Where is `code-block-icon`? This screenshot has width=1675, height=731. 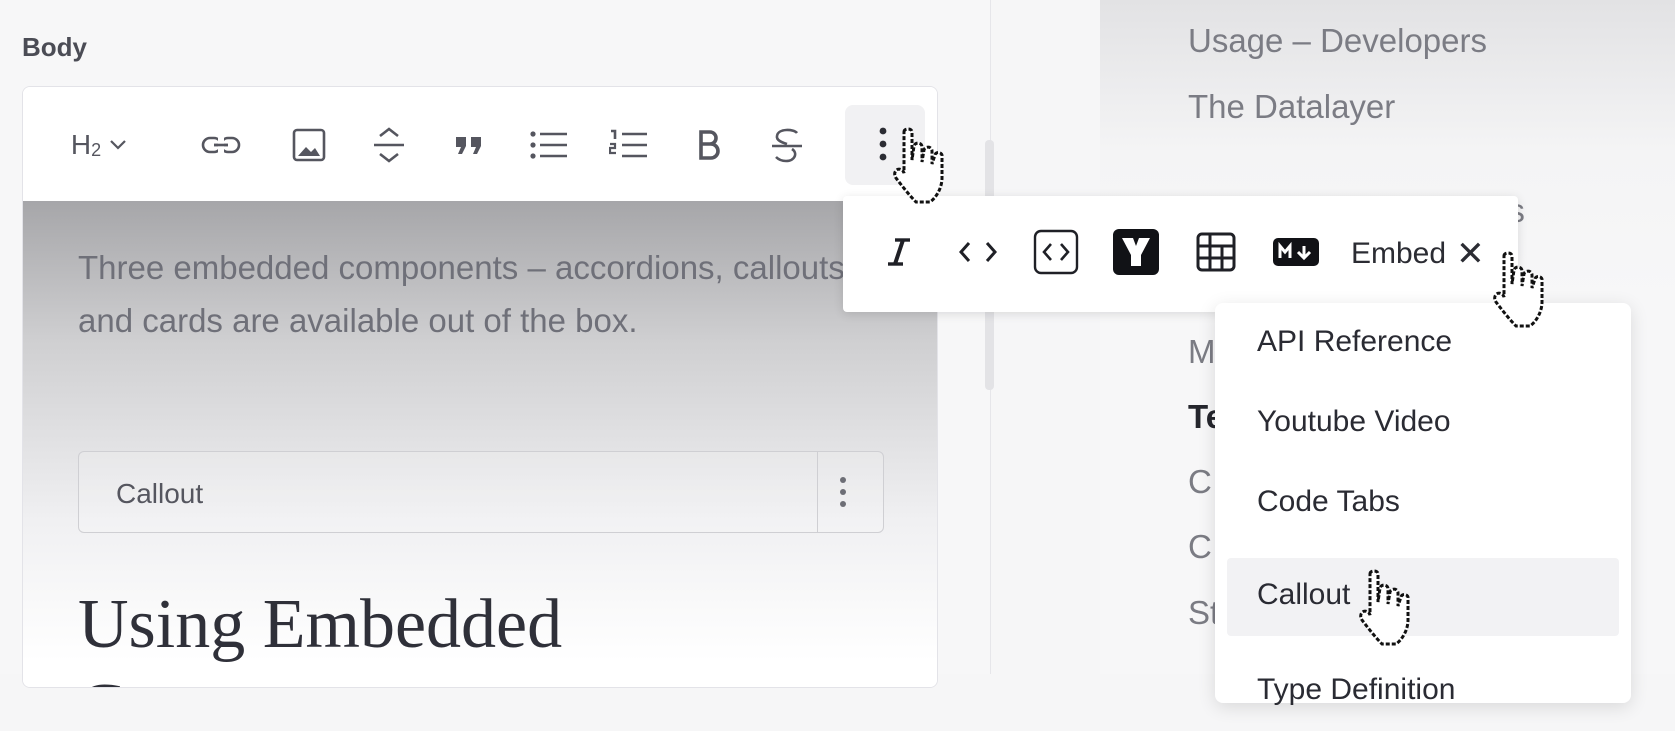 code-block-icon is located at coordinates (1056, 254).